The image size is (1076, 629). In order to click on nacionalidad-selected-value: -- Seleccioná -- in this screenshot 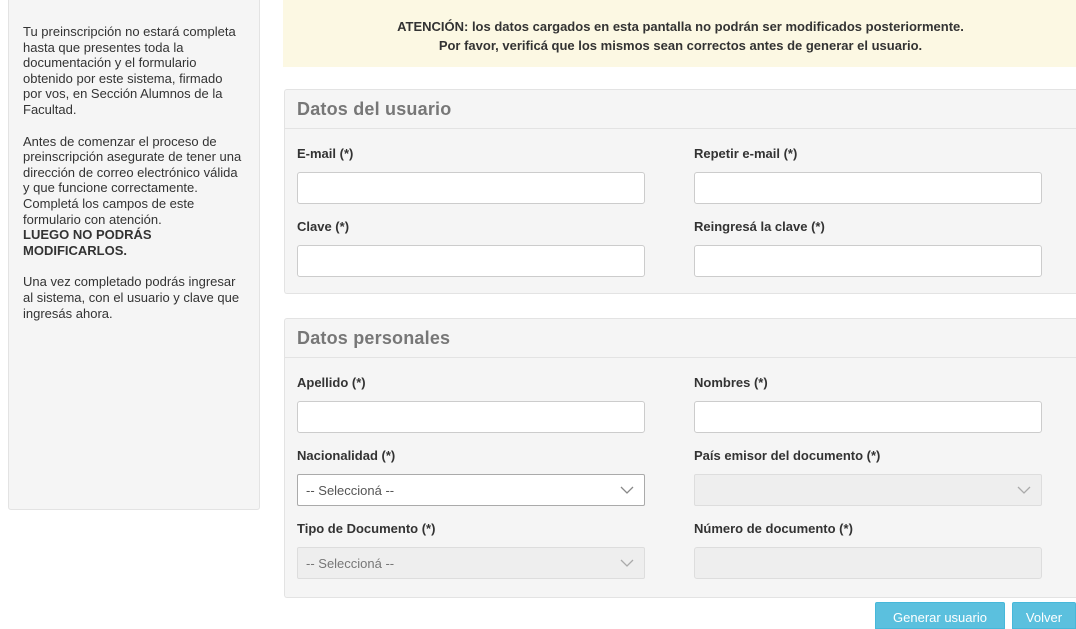, I will do `click(350, 490)`.